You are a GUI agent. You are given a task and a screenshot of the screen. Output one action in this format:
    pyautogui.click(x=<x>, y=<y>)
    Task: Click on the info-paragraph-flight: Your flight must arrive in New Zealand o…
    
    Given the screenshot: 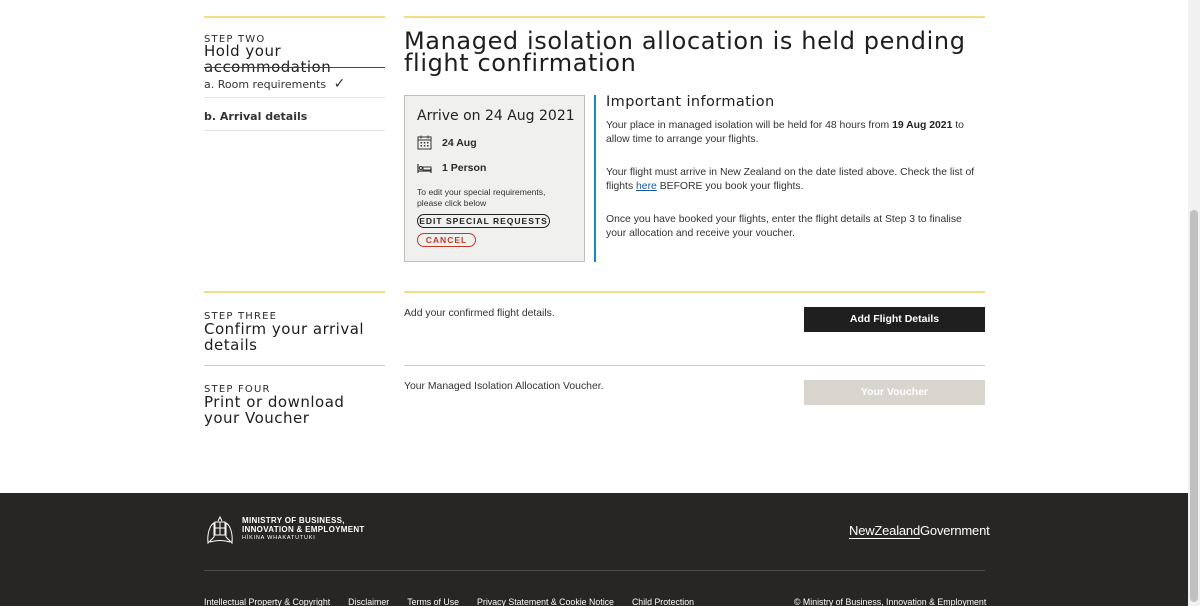 What is the action you would take?
    pyautogui.click(x=793, y=180)
    